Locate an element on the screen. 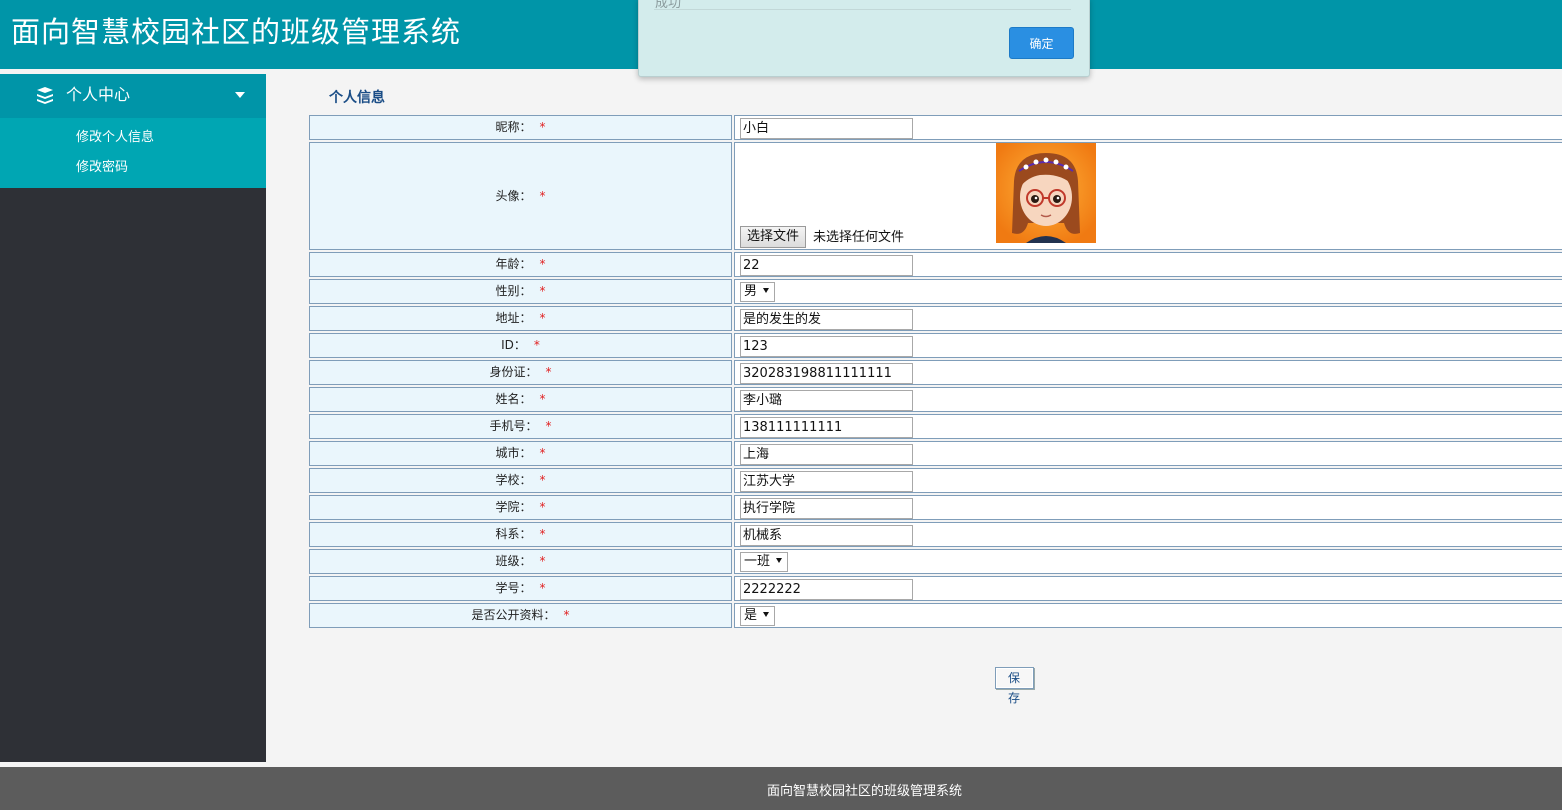 The width and height of the screenshot is (1562, 810). sidebar-item-change-password: 修改密码 is located at coordinates (102, 168).